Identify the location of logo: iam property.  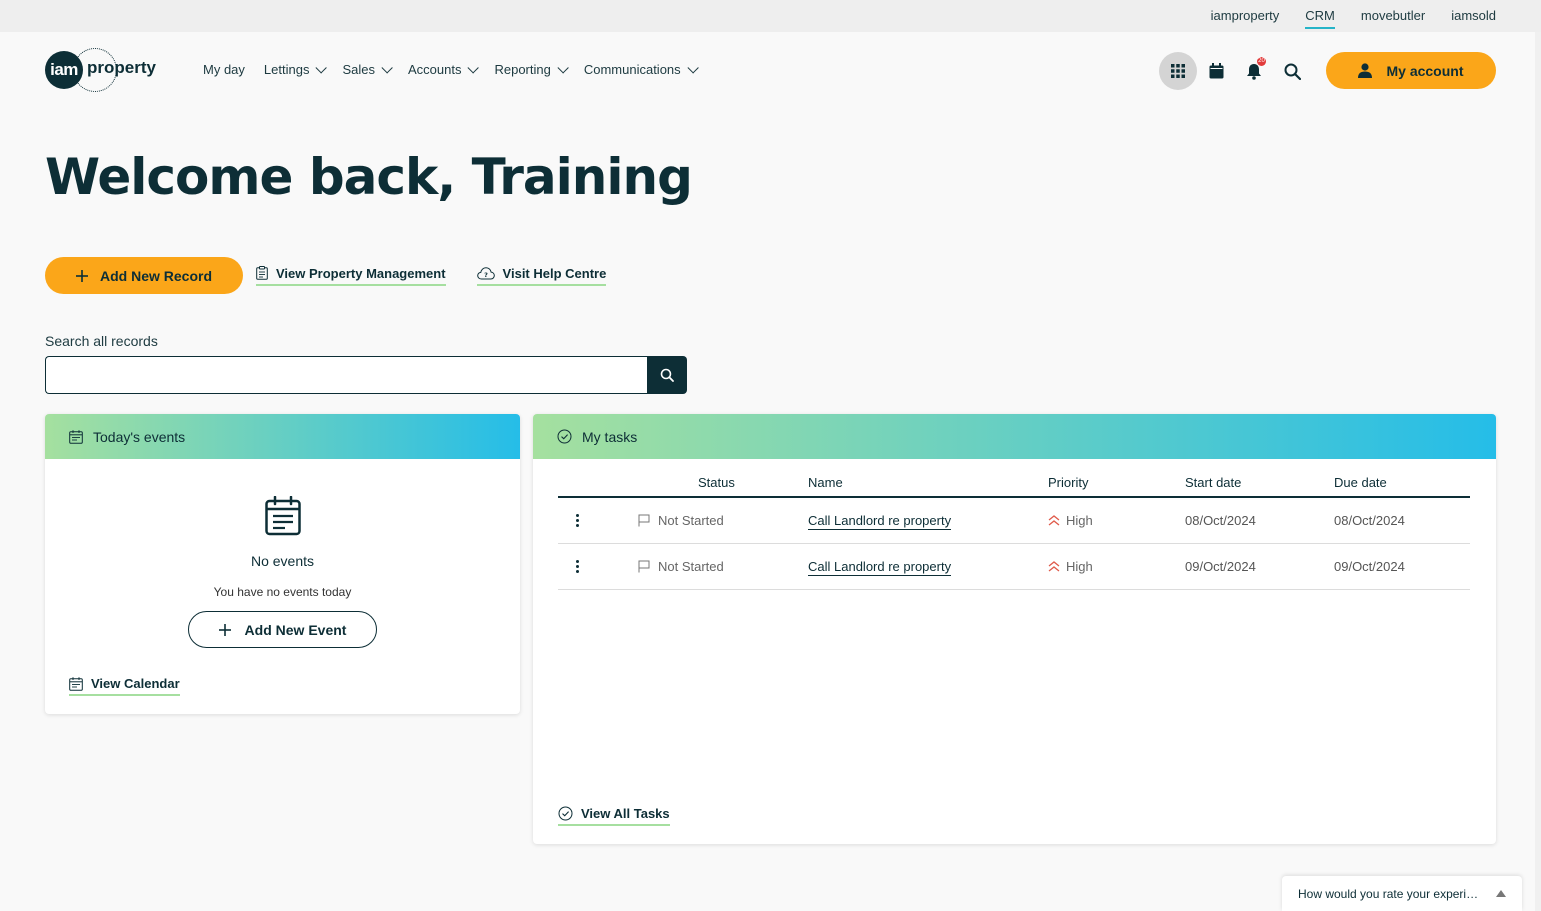
(102, 70).